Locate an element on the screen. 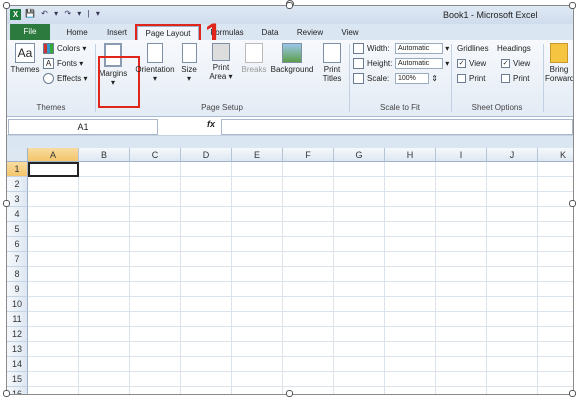 The width and height of the screenshot is (582, 401). size-button: Size ▾ is located at coordinates (189, 63).